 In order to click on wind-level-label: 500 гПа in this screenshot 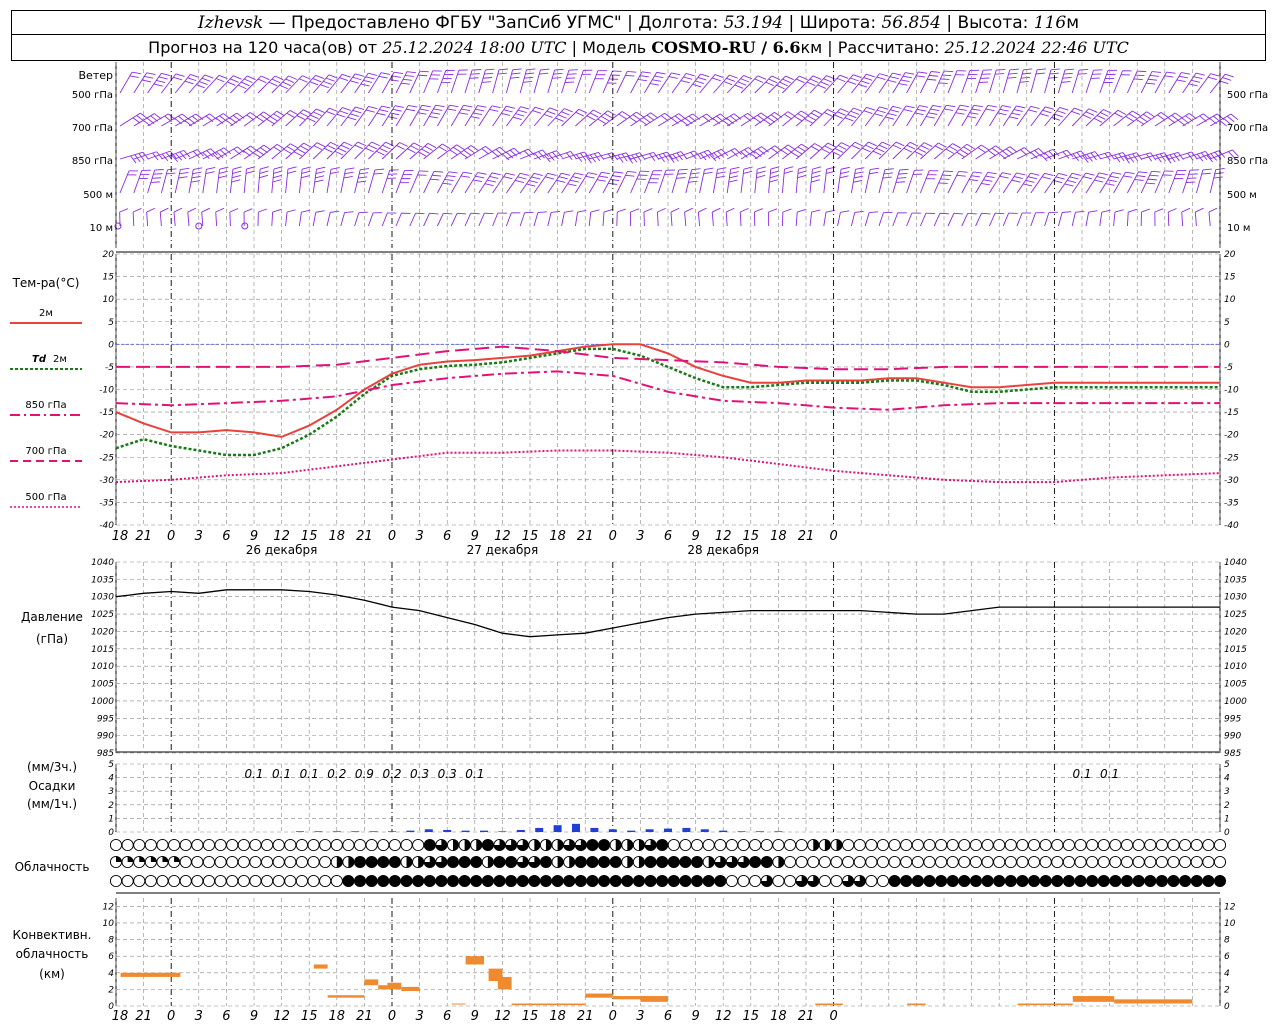, I will do `click(92, 95)`.